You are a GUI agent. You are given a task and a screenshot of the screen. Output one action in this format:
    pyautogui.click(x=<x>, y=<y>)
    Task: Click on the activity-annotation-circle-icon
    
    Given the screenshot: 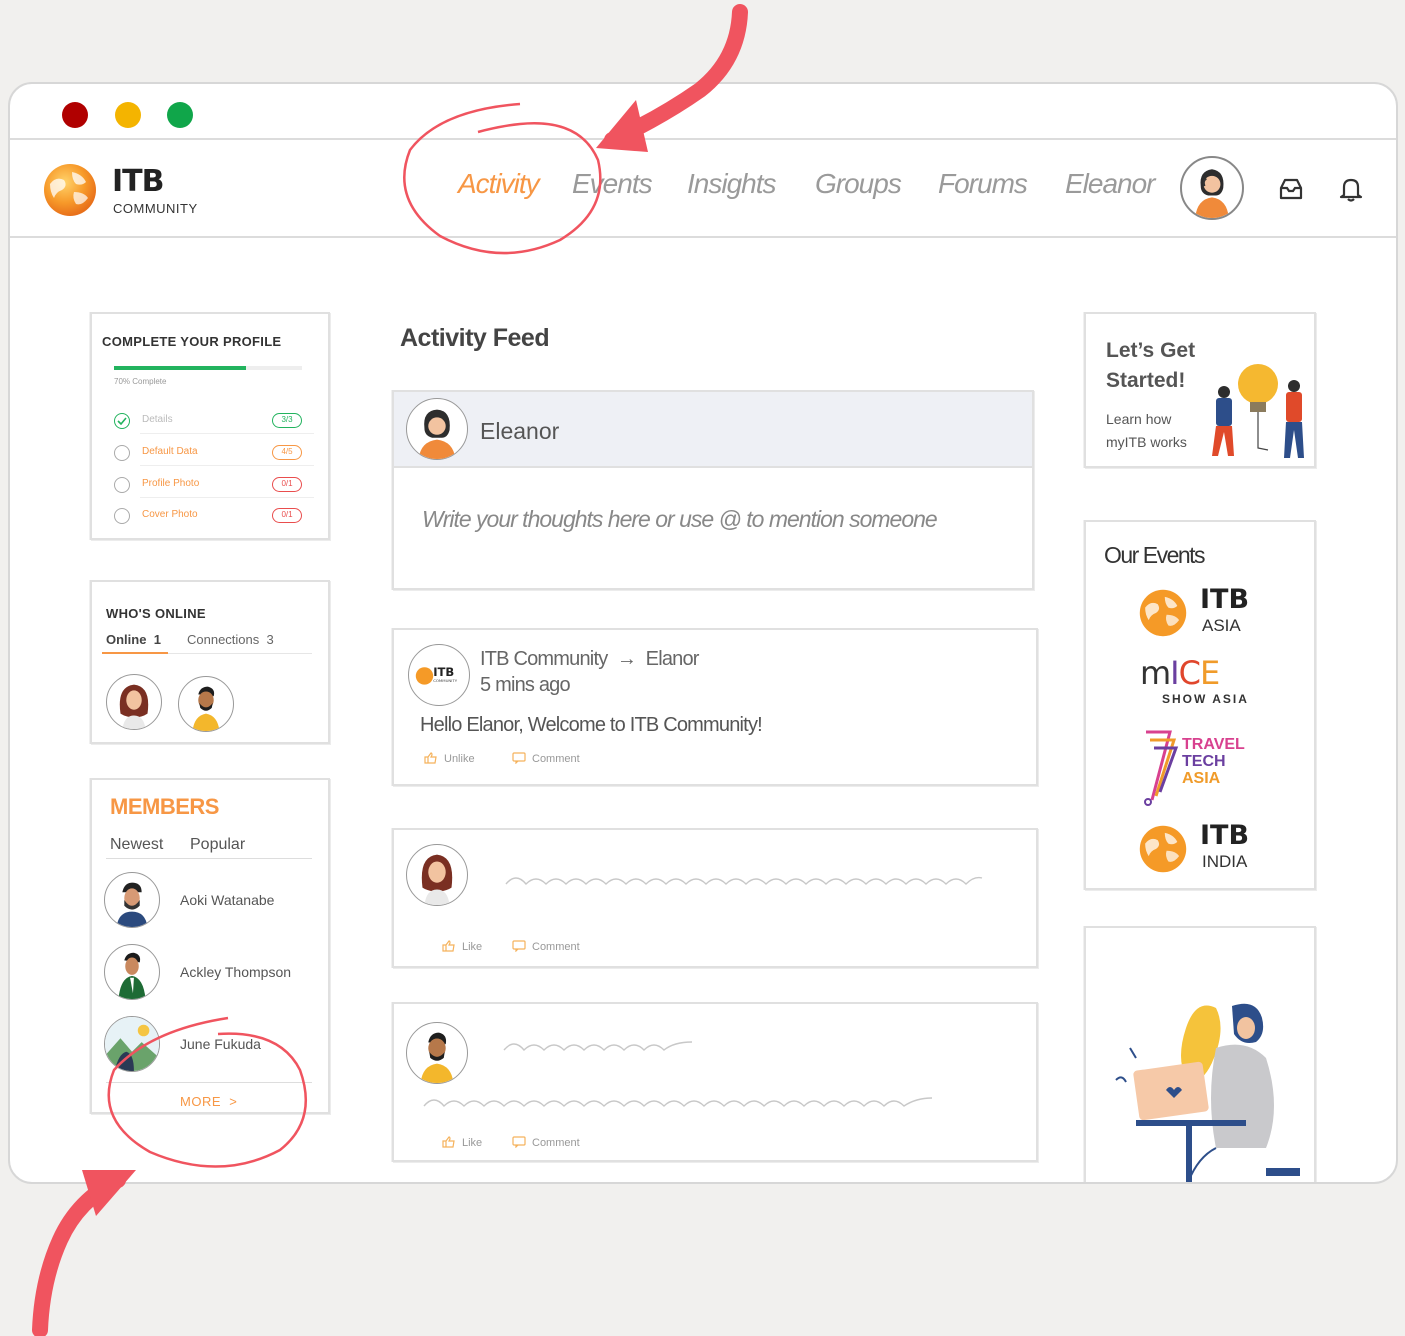 What is the action you would take?
    pyautogui.click(x=502, y=178)
    